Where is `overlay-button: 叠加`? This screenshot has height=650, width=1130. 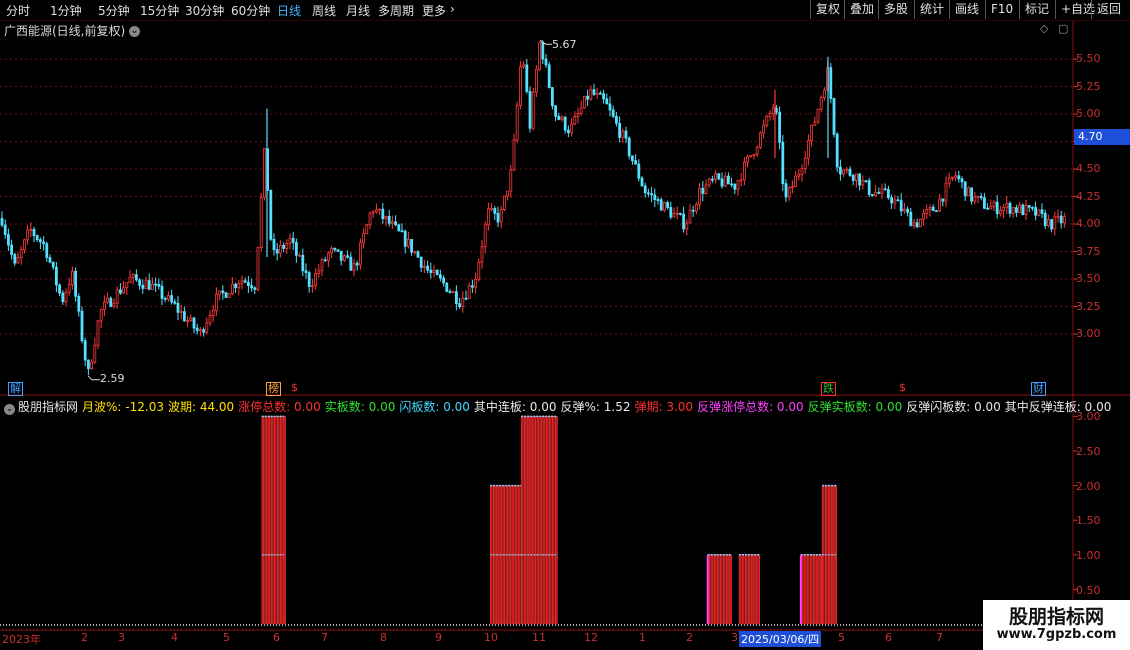 overlay-button: 叠加 is located at coordinates (861, 9).